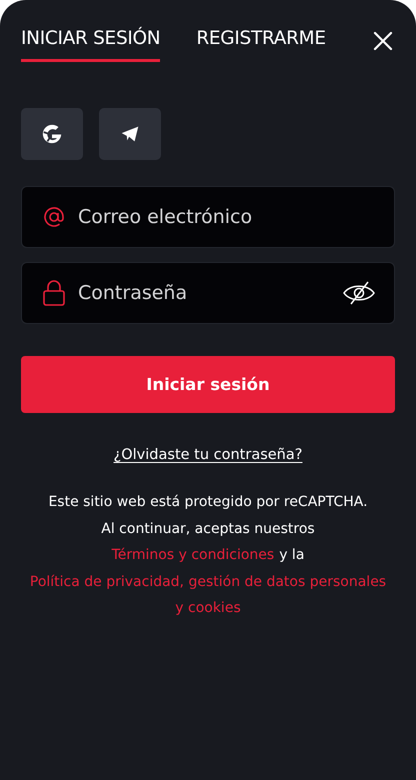  I want to click on eye-slash-icon, so click(359, 293).